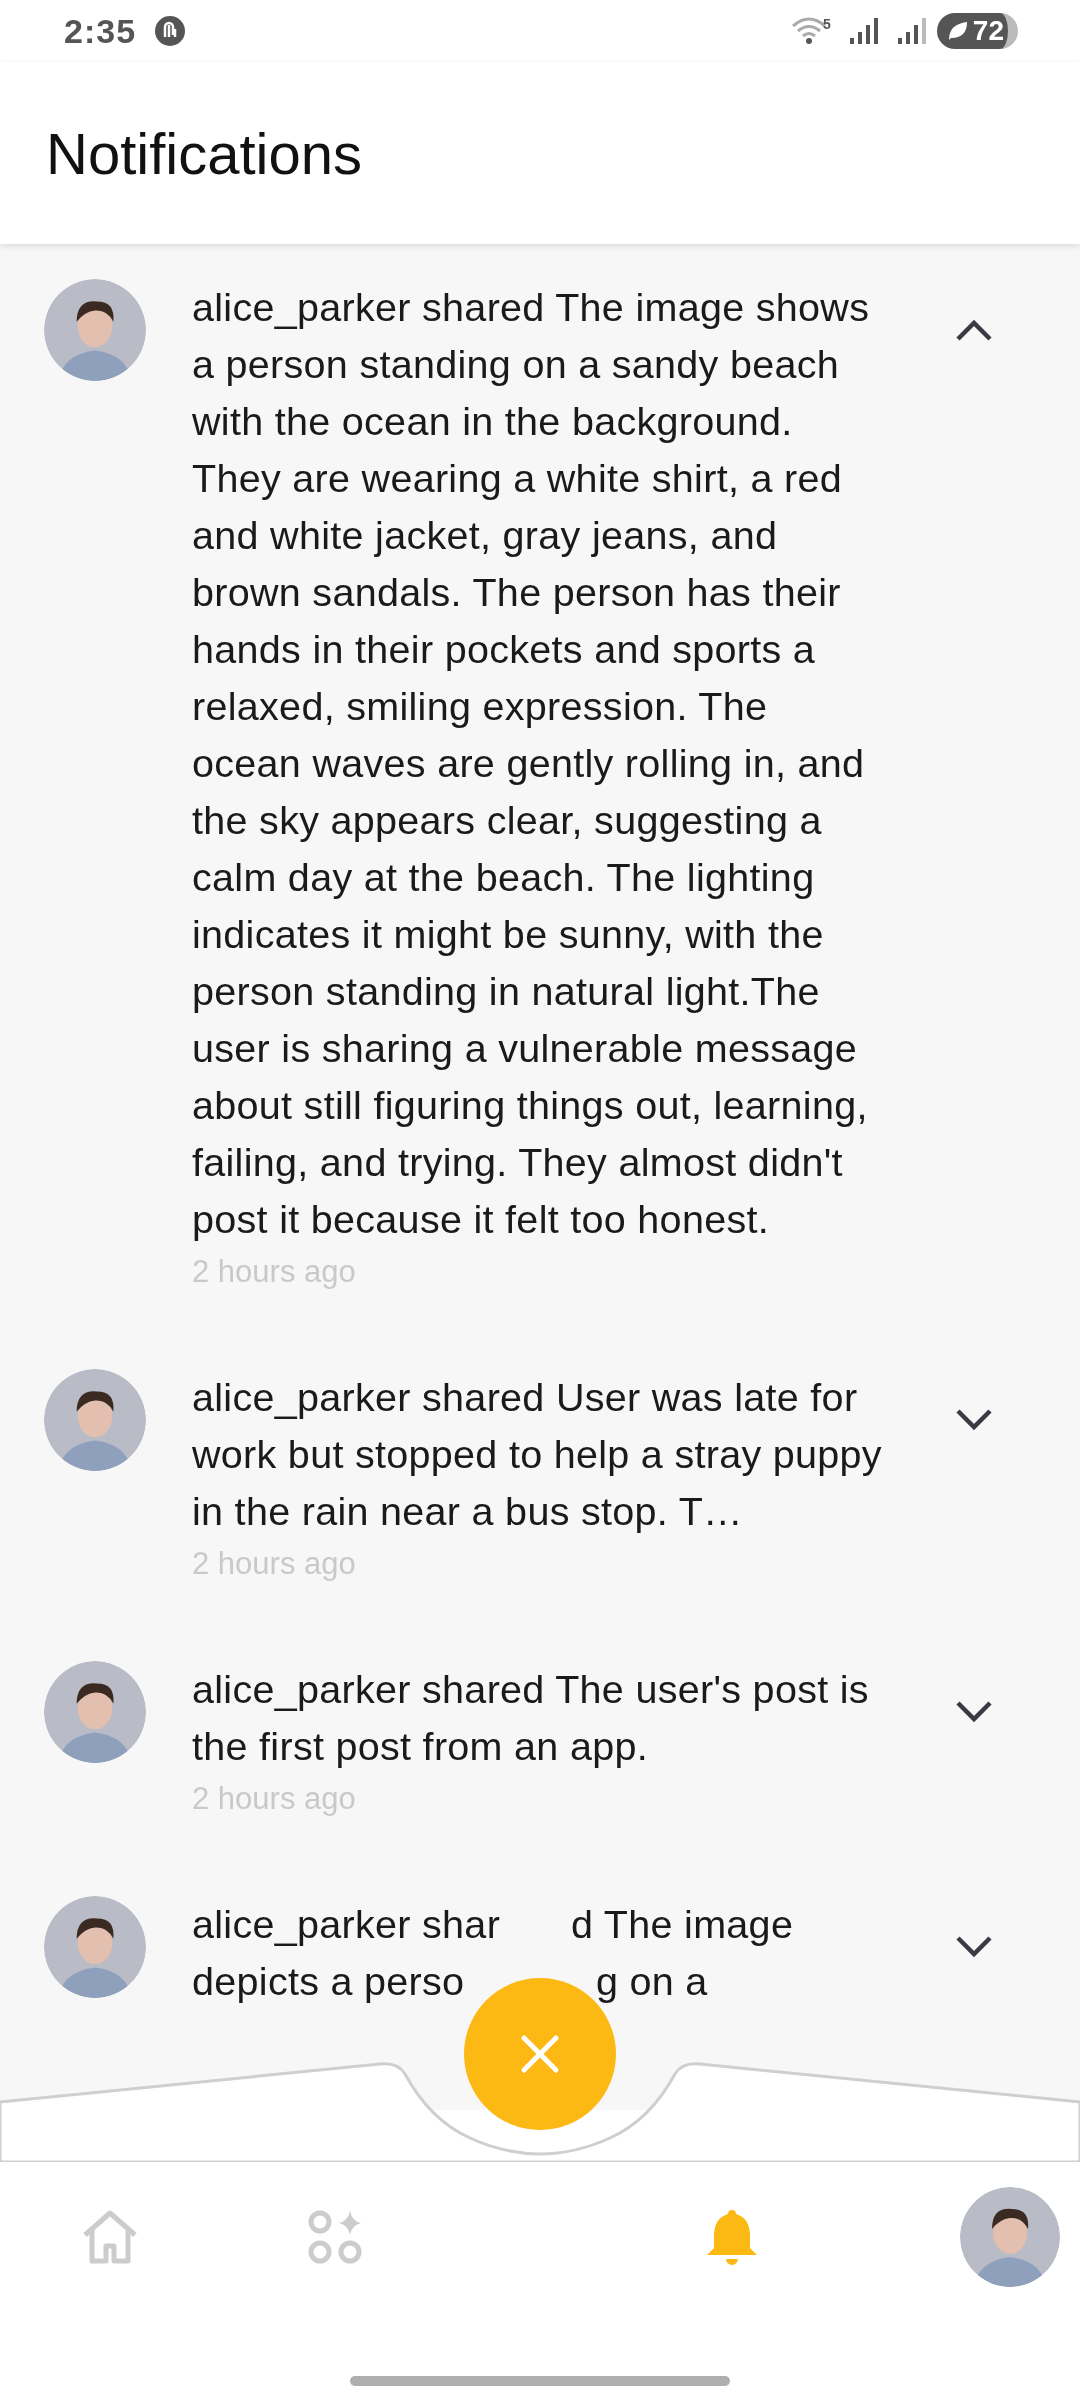  What do you see at coordinates (170, 31) in the screenshot?
I see `app-notification-icon` at bounding box center [170, 31].